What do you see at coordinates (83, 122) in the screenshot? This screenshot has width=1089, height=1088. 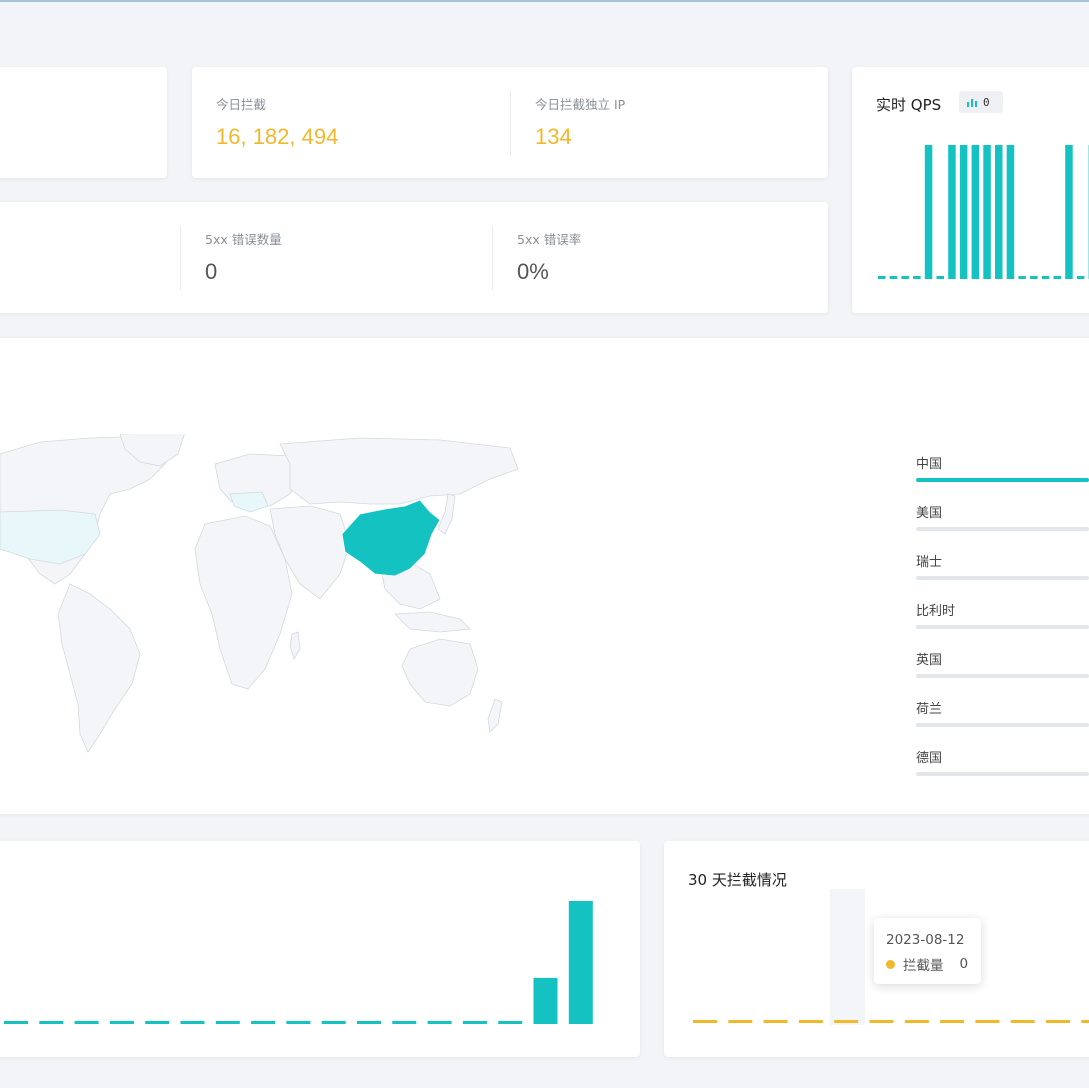 I see `summary-card-left` at bounding box center [83, 122].